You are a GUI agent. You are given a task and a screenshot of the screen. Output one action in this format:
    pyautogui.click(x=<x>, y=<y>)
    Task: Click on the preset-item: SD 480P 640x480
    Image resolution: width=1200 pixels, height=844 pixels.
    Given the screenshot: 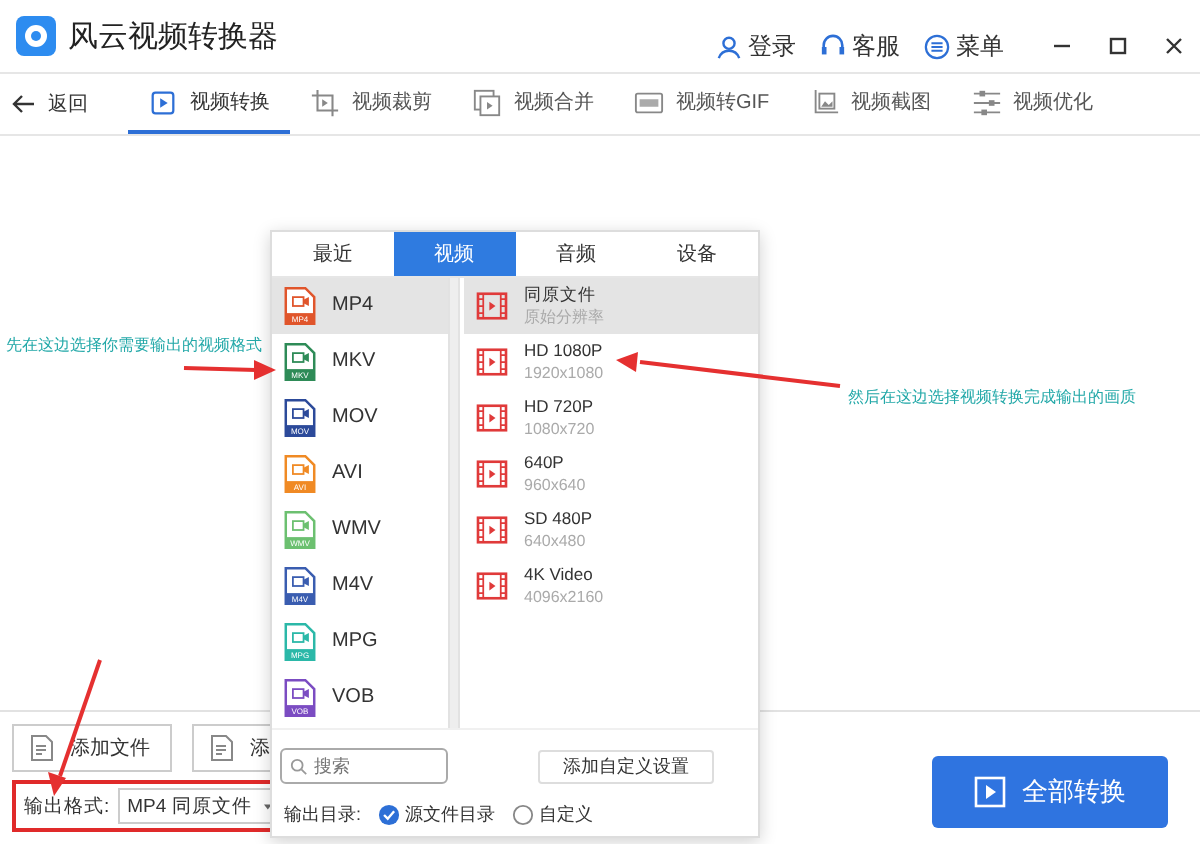 What is the action you would take?
    pyautogui.click(x=611, y=529)
    